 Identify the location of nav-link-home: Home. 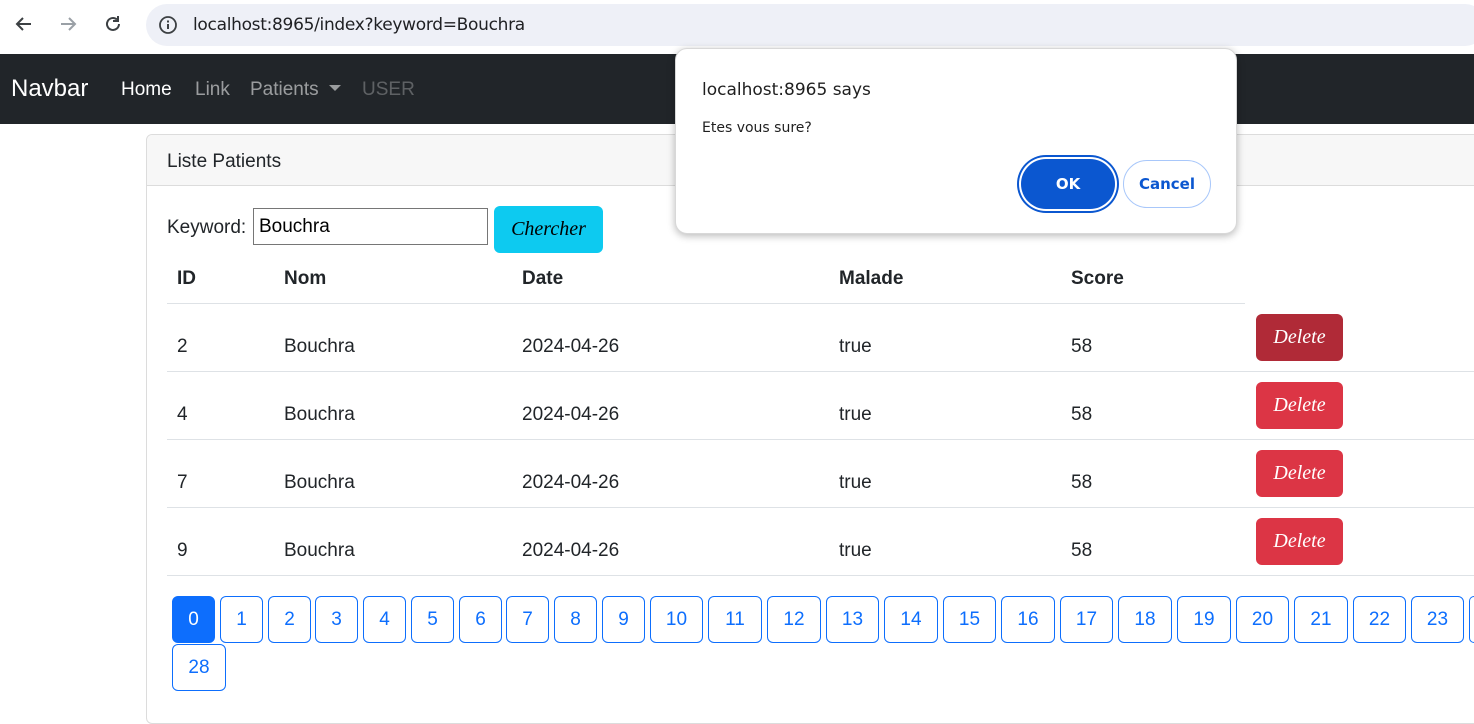
(146, 90).